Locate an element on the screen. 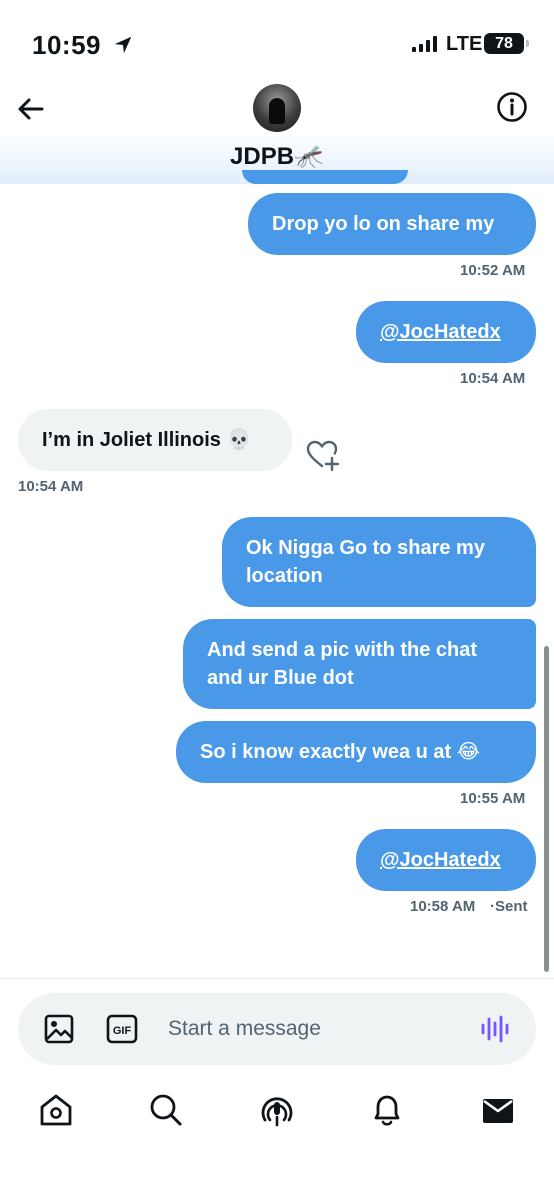 This screenshot has height=1200, width=554. contact-name: JDPB🦟 is located at coordinates (277, 156).